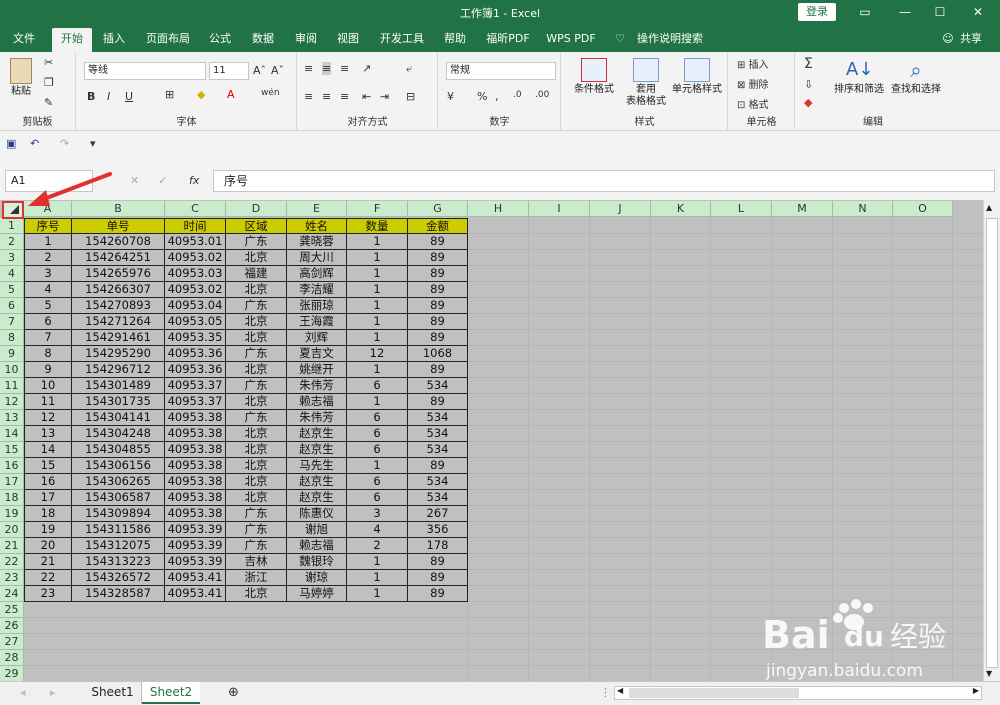 The height and width of the screenshot is (705, 1000). What do you see at coordinates (201, 94) in the screenshot?
I see `fill-color-icon: ◆` at bounding box center [201, 94].